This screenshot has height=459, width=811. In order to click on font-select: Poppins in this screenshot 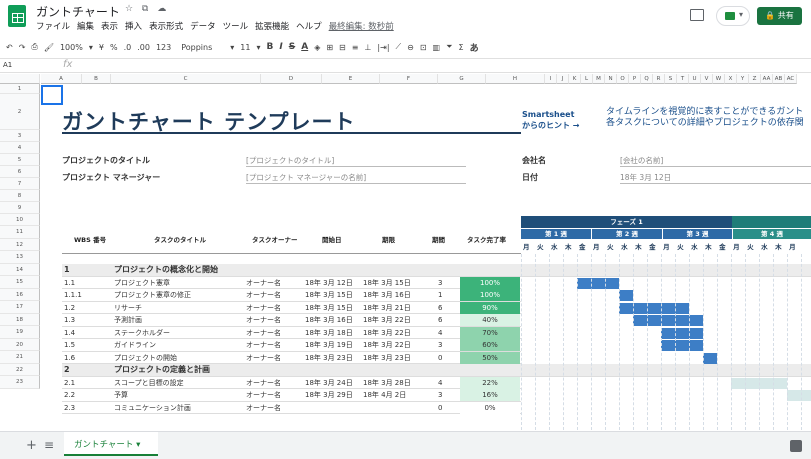, I will do `click(196, 47)`.